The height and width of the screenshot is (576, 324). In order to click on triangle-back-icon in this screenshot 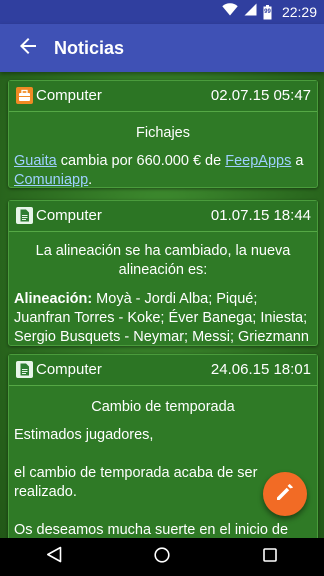, I will do `click(54, 557)`.